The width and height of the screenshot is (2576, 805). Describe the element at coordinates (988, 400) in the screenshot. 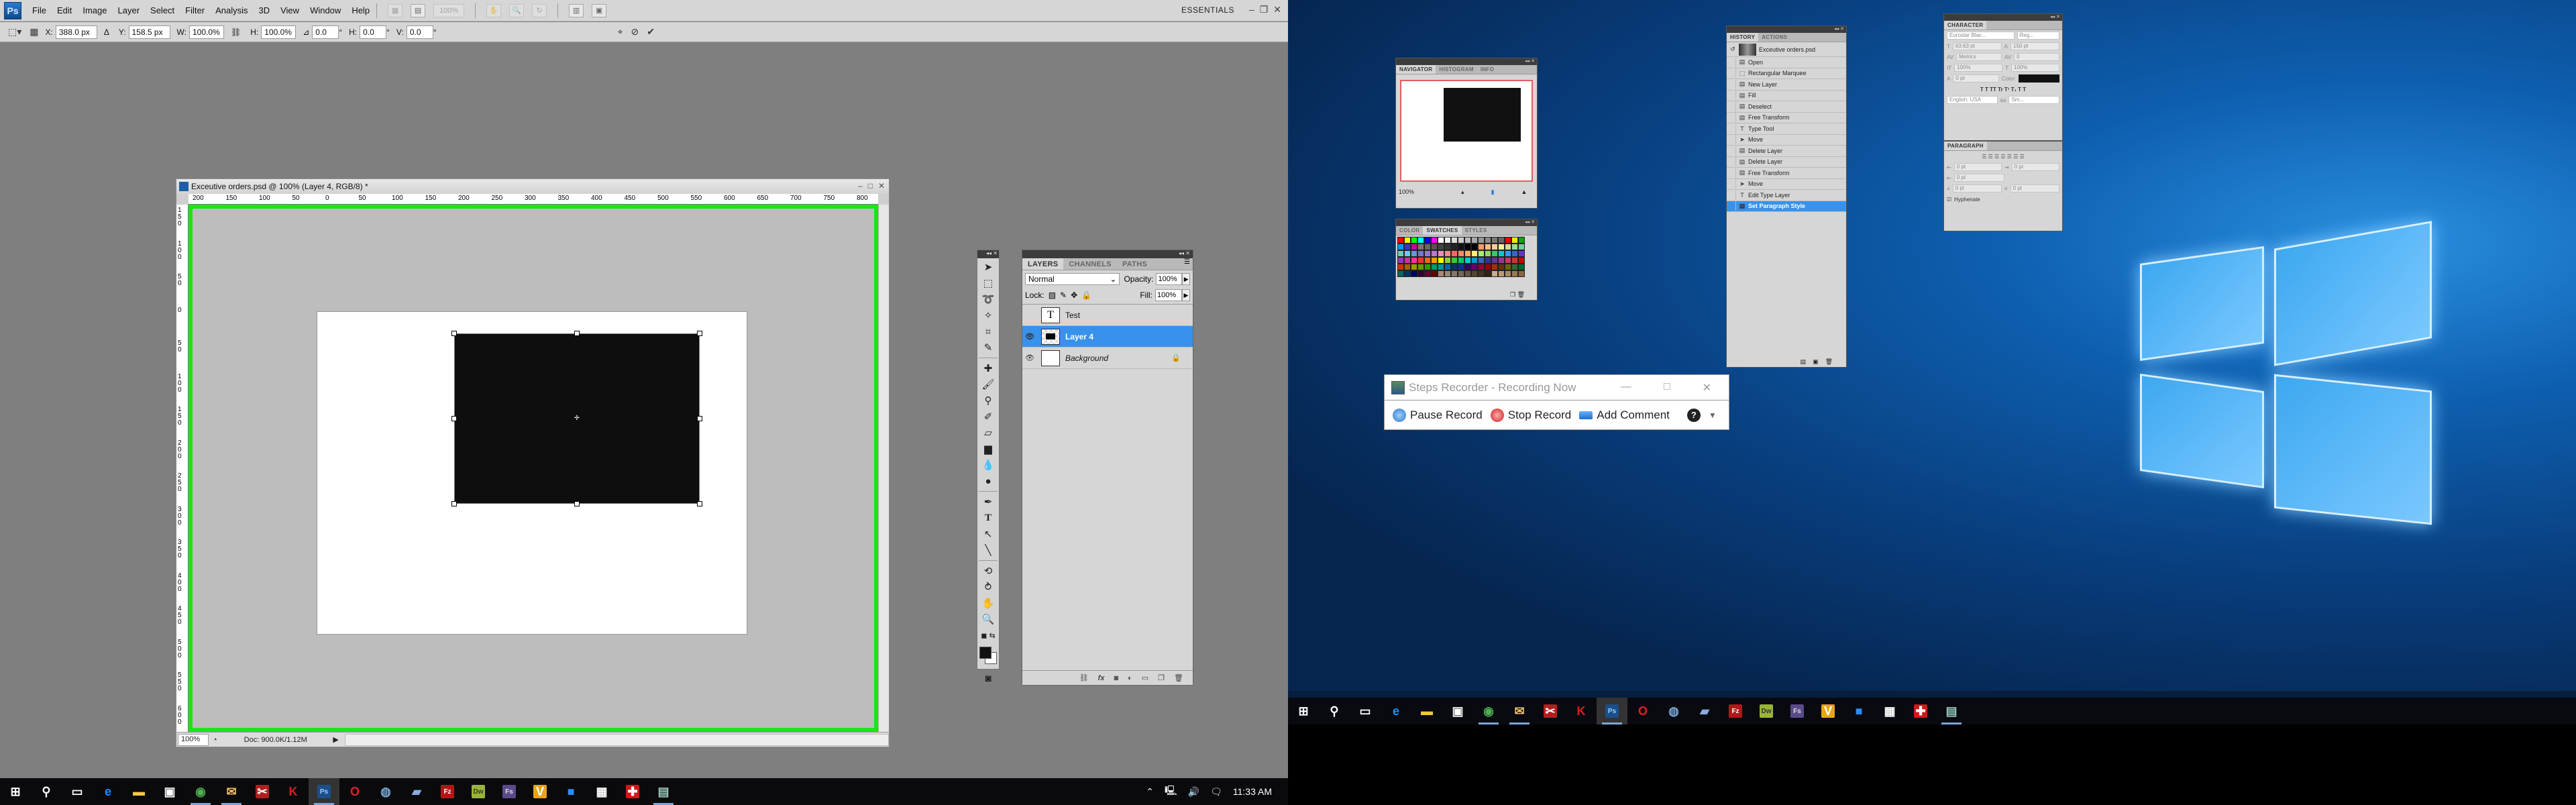

I see `clone-stamp-tool-icon: ⚲` at that location.